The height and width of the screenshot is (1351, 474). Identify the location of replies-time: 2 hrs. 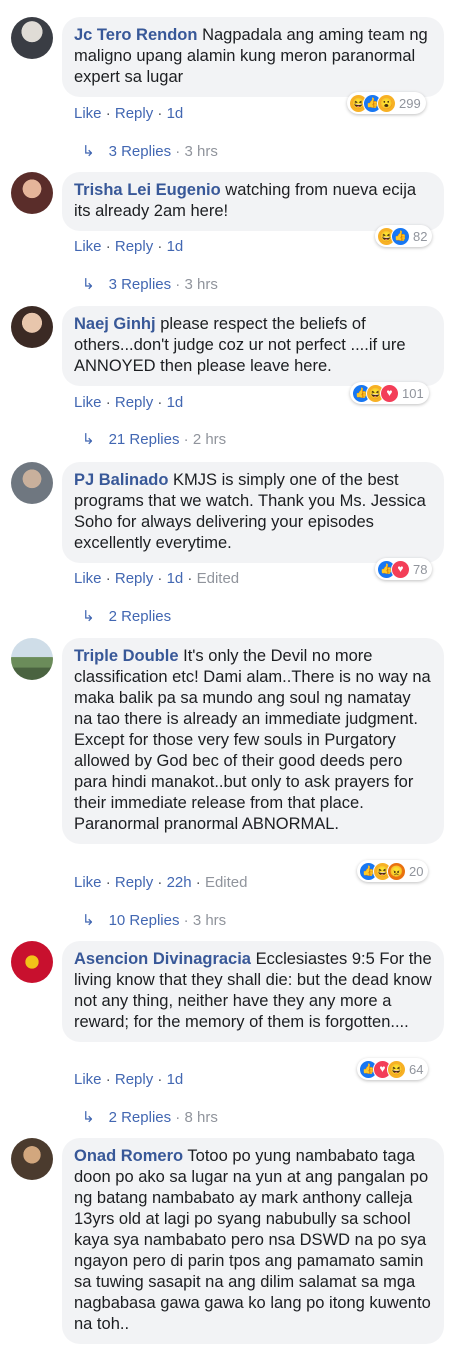
(209, 439).